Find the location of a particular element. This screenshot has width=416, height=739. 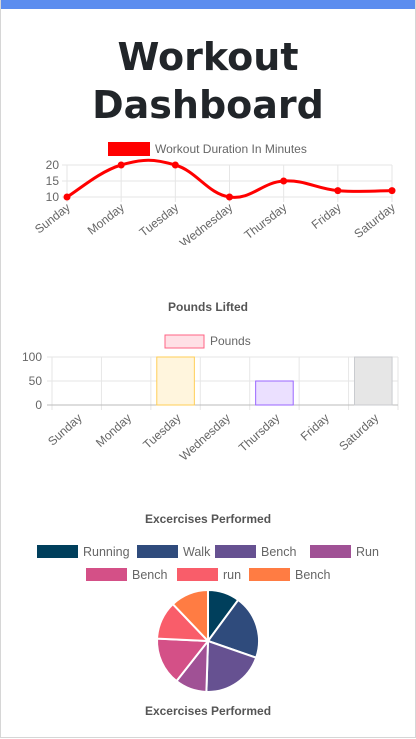

legend-label-4: Bench is located at coordinates (149, 575).